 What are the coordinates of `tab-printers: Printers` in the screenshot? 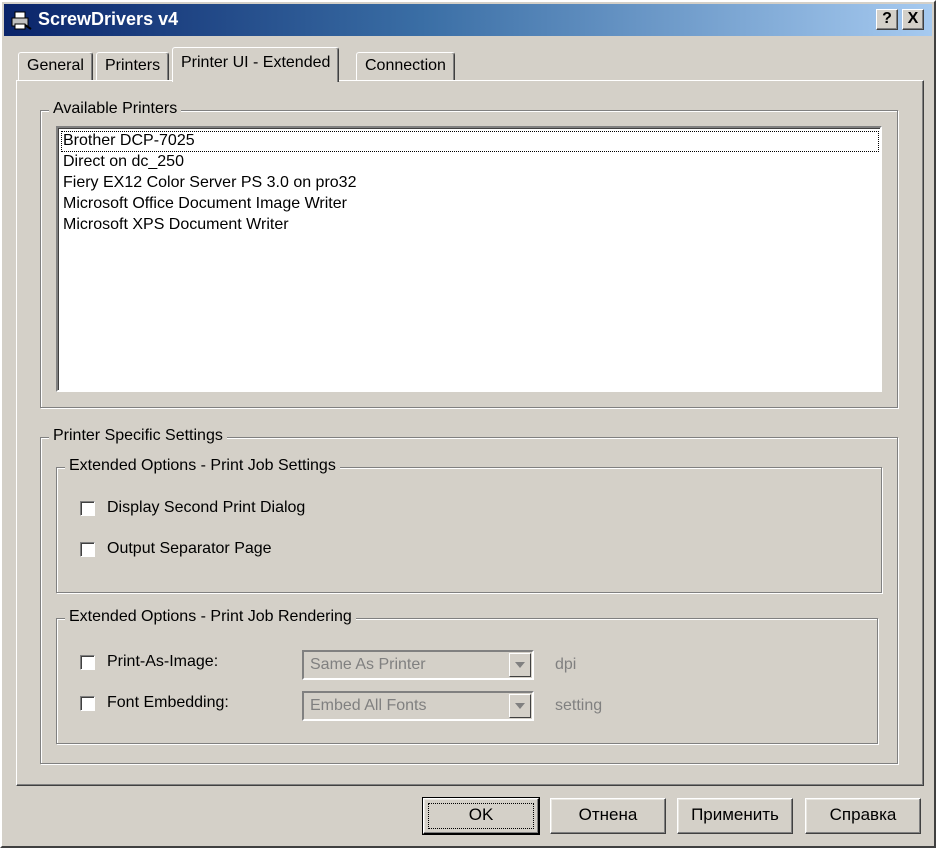 It's located at (133, 66).